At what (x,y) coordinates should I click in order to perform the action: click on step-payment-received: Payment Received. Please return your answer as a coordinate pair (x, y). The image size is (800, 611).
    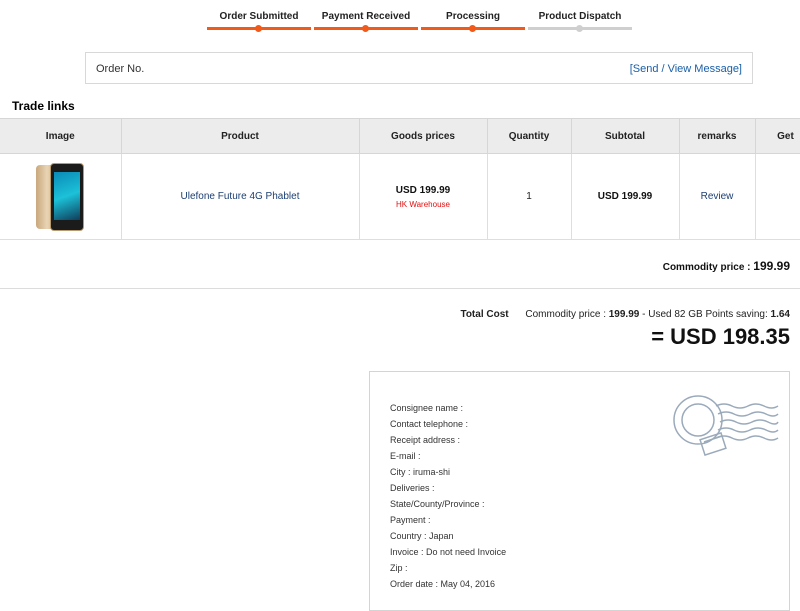
    Looking at the image, I should click on (366, 20).